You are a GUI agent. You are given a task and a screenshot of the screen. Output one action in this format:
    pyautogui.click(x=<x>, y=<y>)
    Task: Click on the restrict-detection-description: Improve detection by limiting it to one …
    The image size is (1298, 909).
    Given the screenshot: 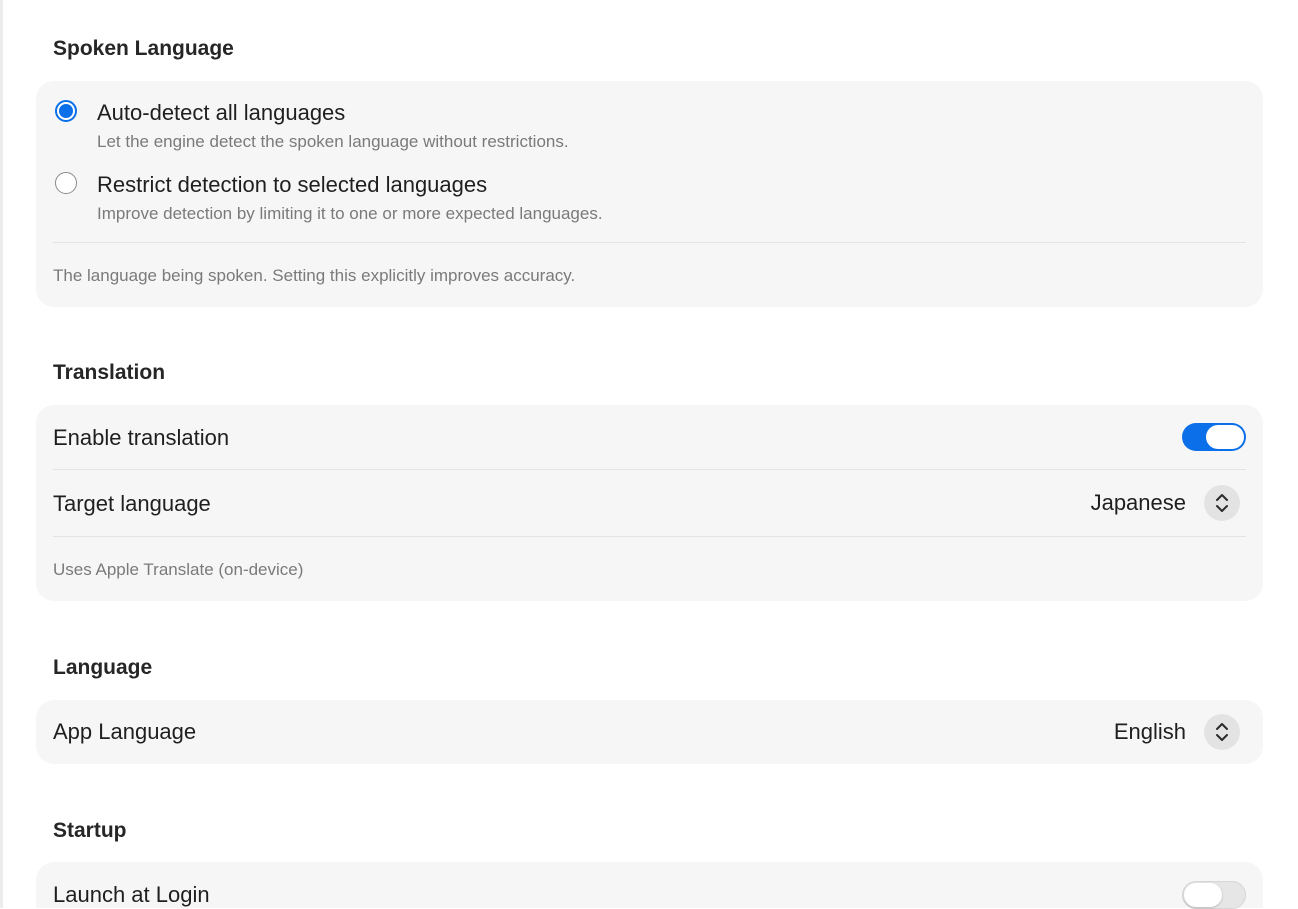 What is the action you would take?
    pyautogui.click(x=350, y=213)
    